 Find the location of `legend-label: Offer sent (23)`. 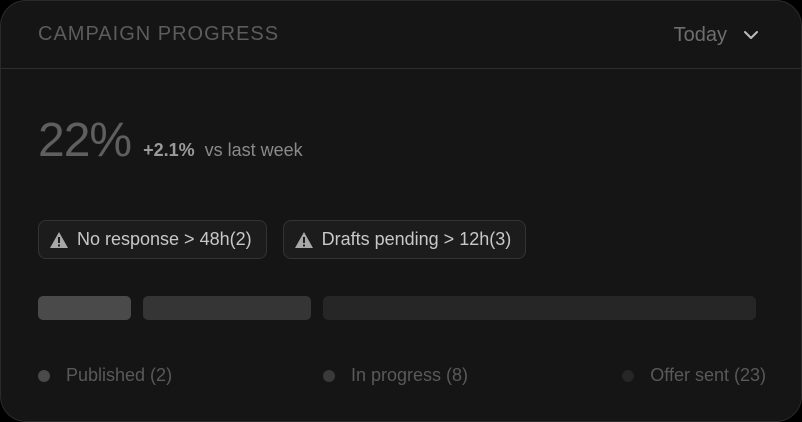

legend-label: Offer sent (23) is located at coordinates (708, 375).